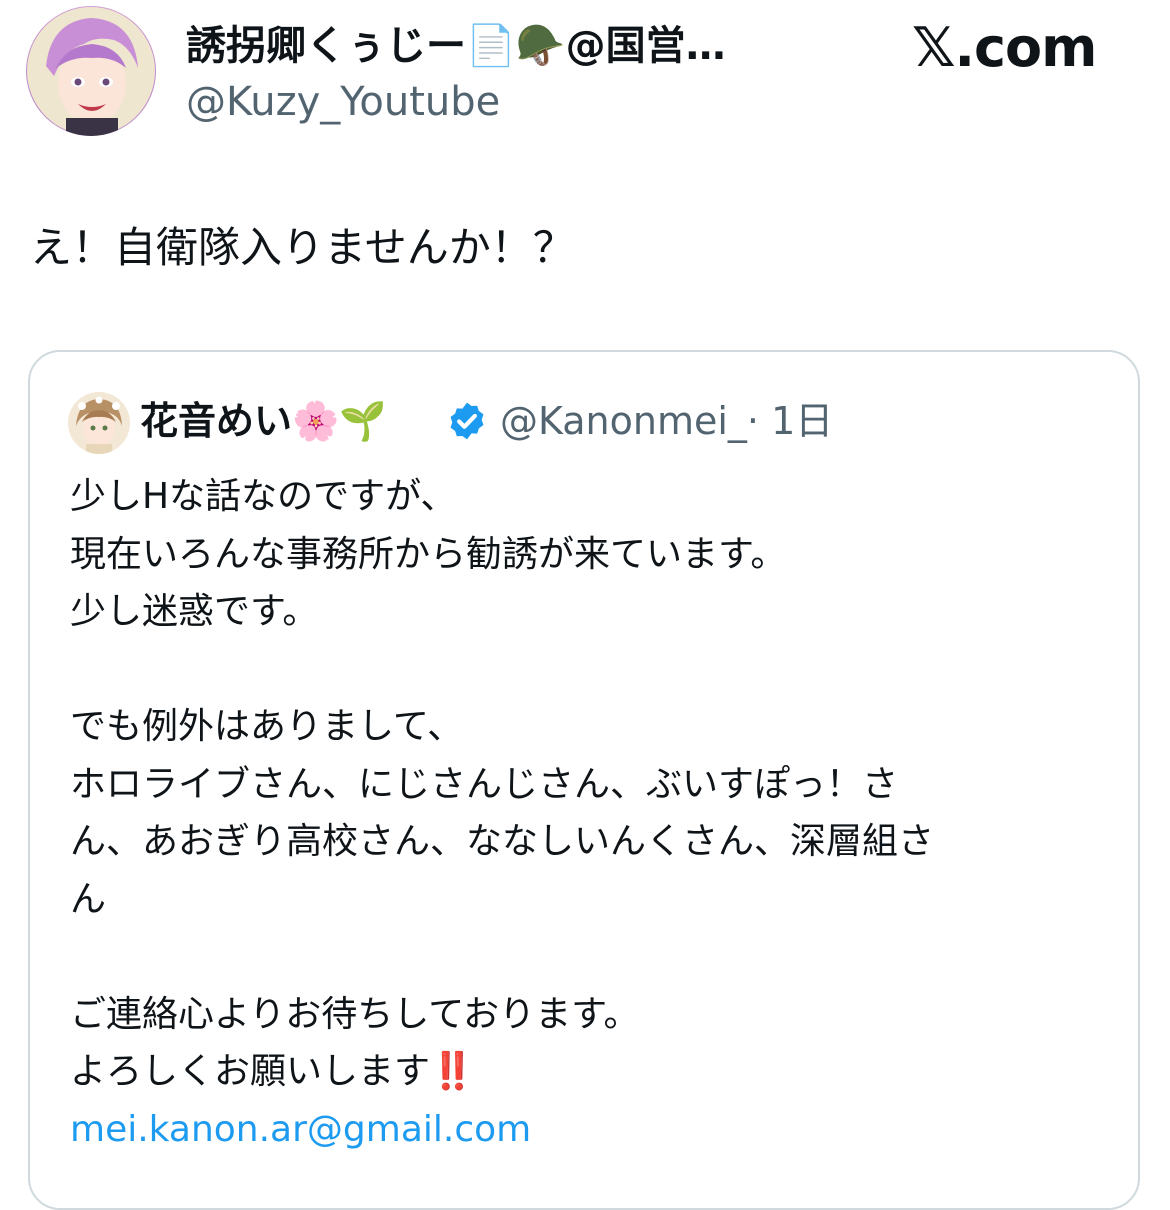 The image size is (1170, 1210). What do you see at coordinates (790, 421) in the screenshot?
I see `quoted-tweet-time: · 1日` at bounding box center [790, 421].